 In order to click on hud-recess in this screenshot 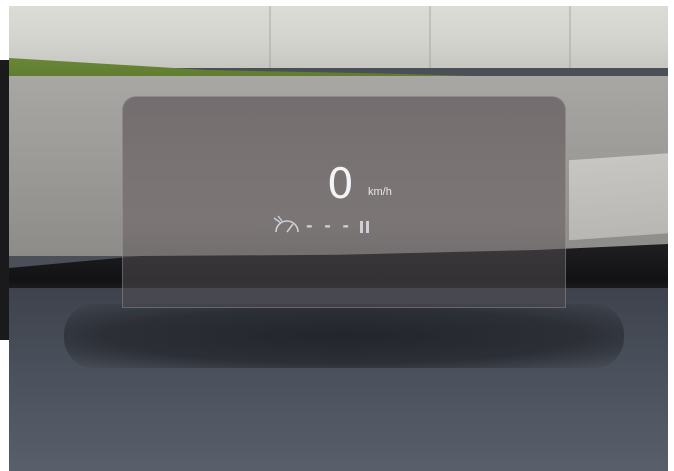, I will do `click(344, 336)`.